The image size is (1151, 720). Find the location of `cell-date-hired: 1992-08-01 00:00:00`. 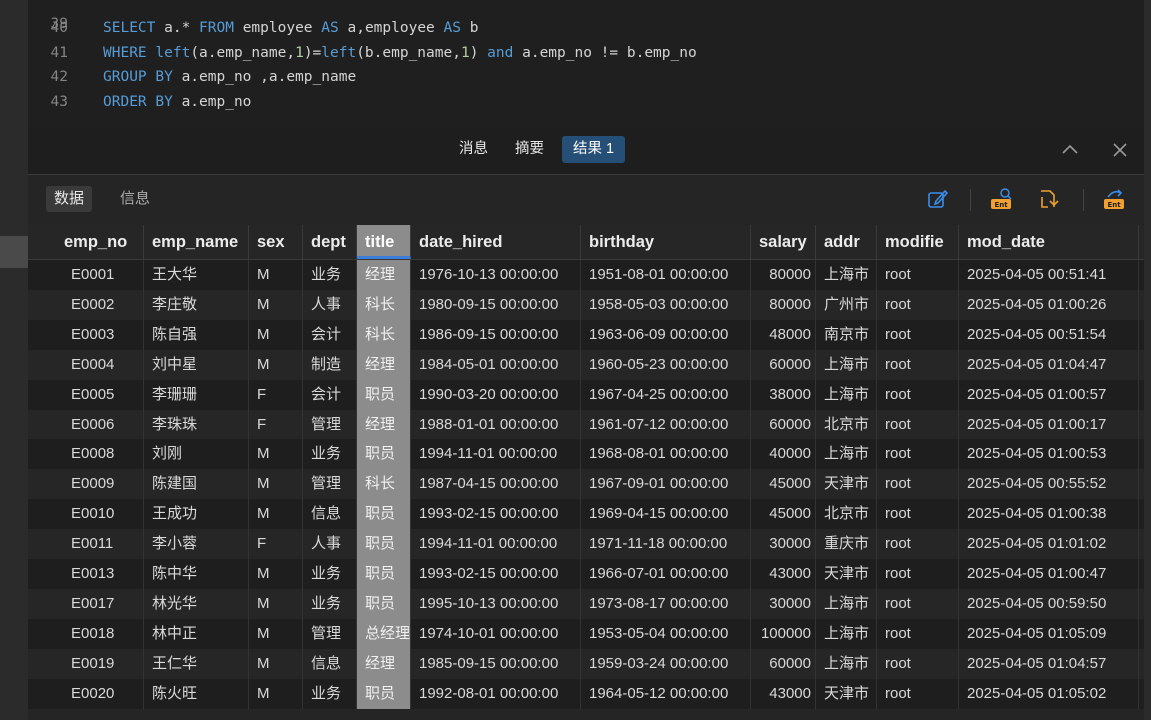

cell-date-hired: 1992-08-01 00:00:00 is located at coordinates (496, 693).